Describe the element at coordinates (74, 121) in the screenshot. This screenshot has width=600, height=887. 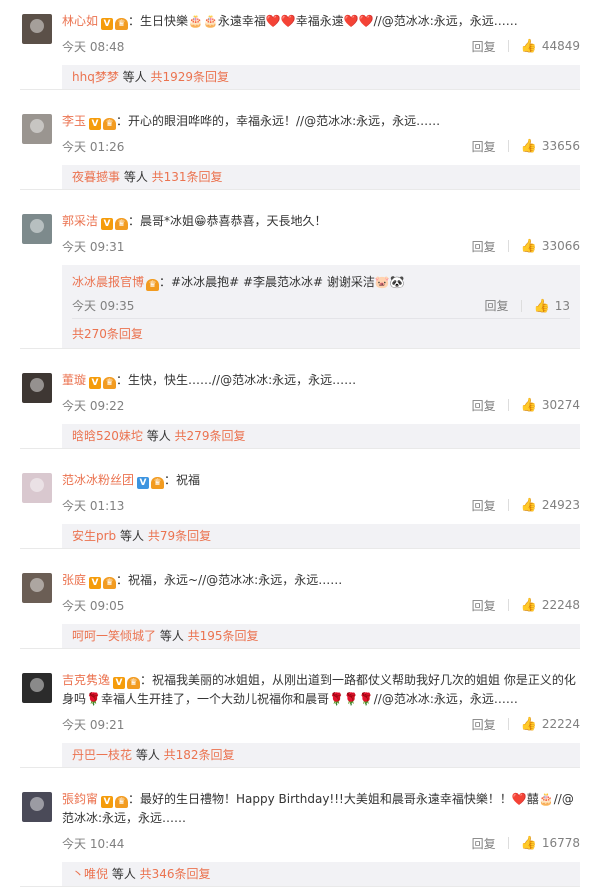
I see `username-link: 李玉` at that location.